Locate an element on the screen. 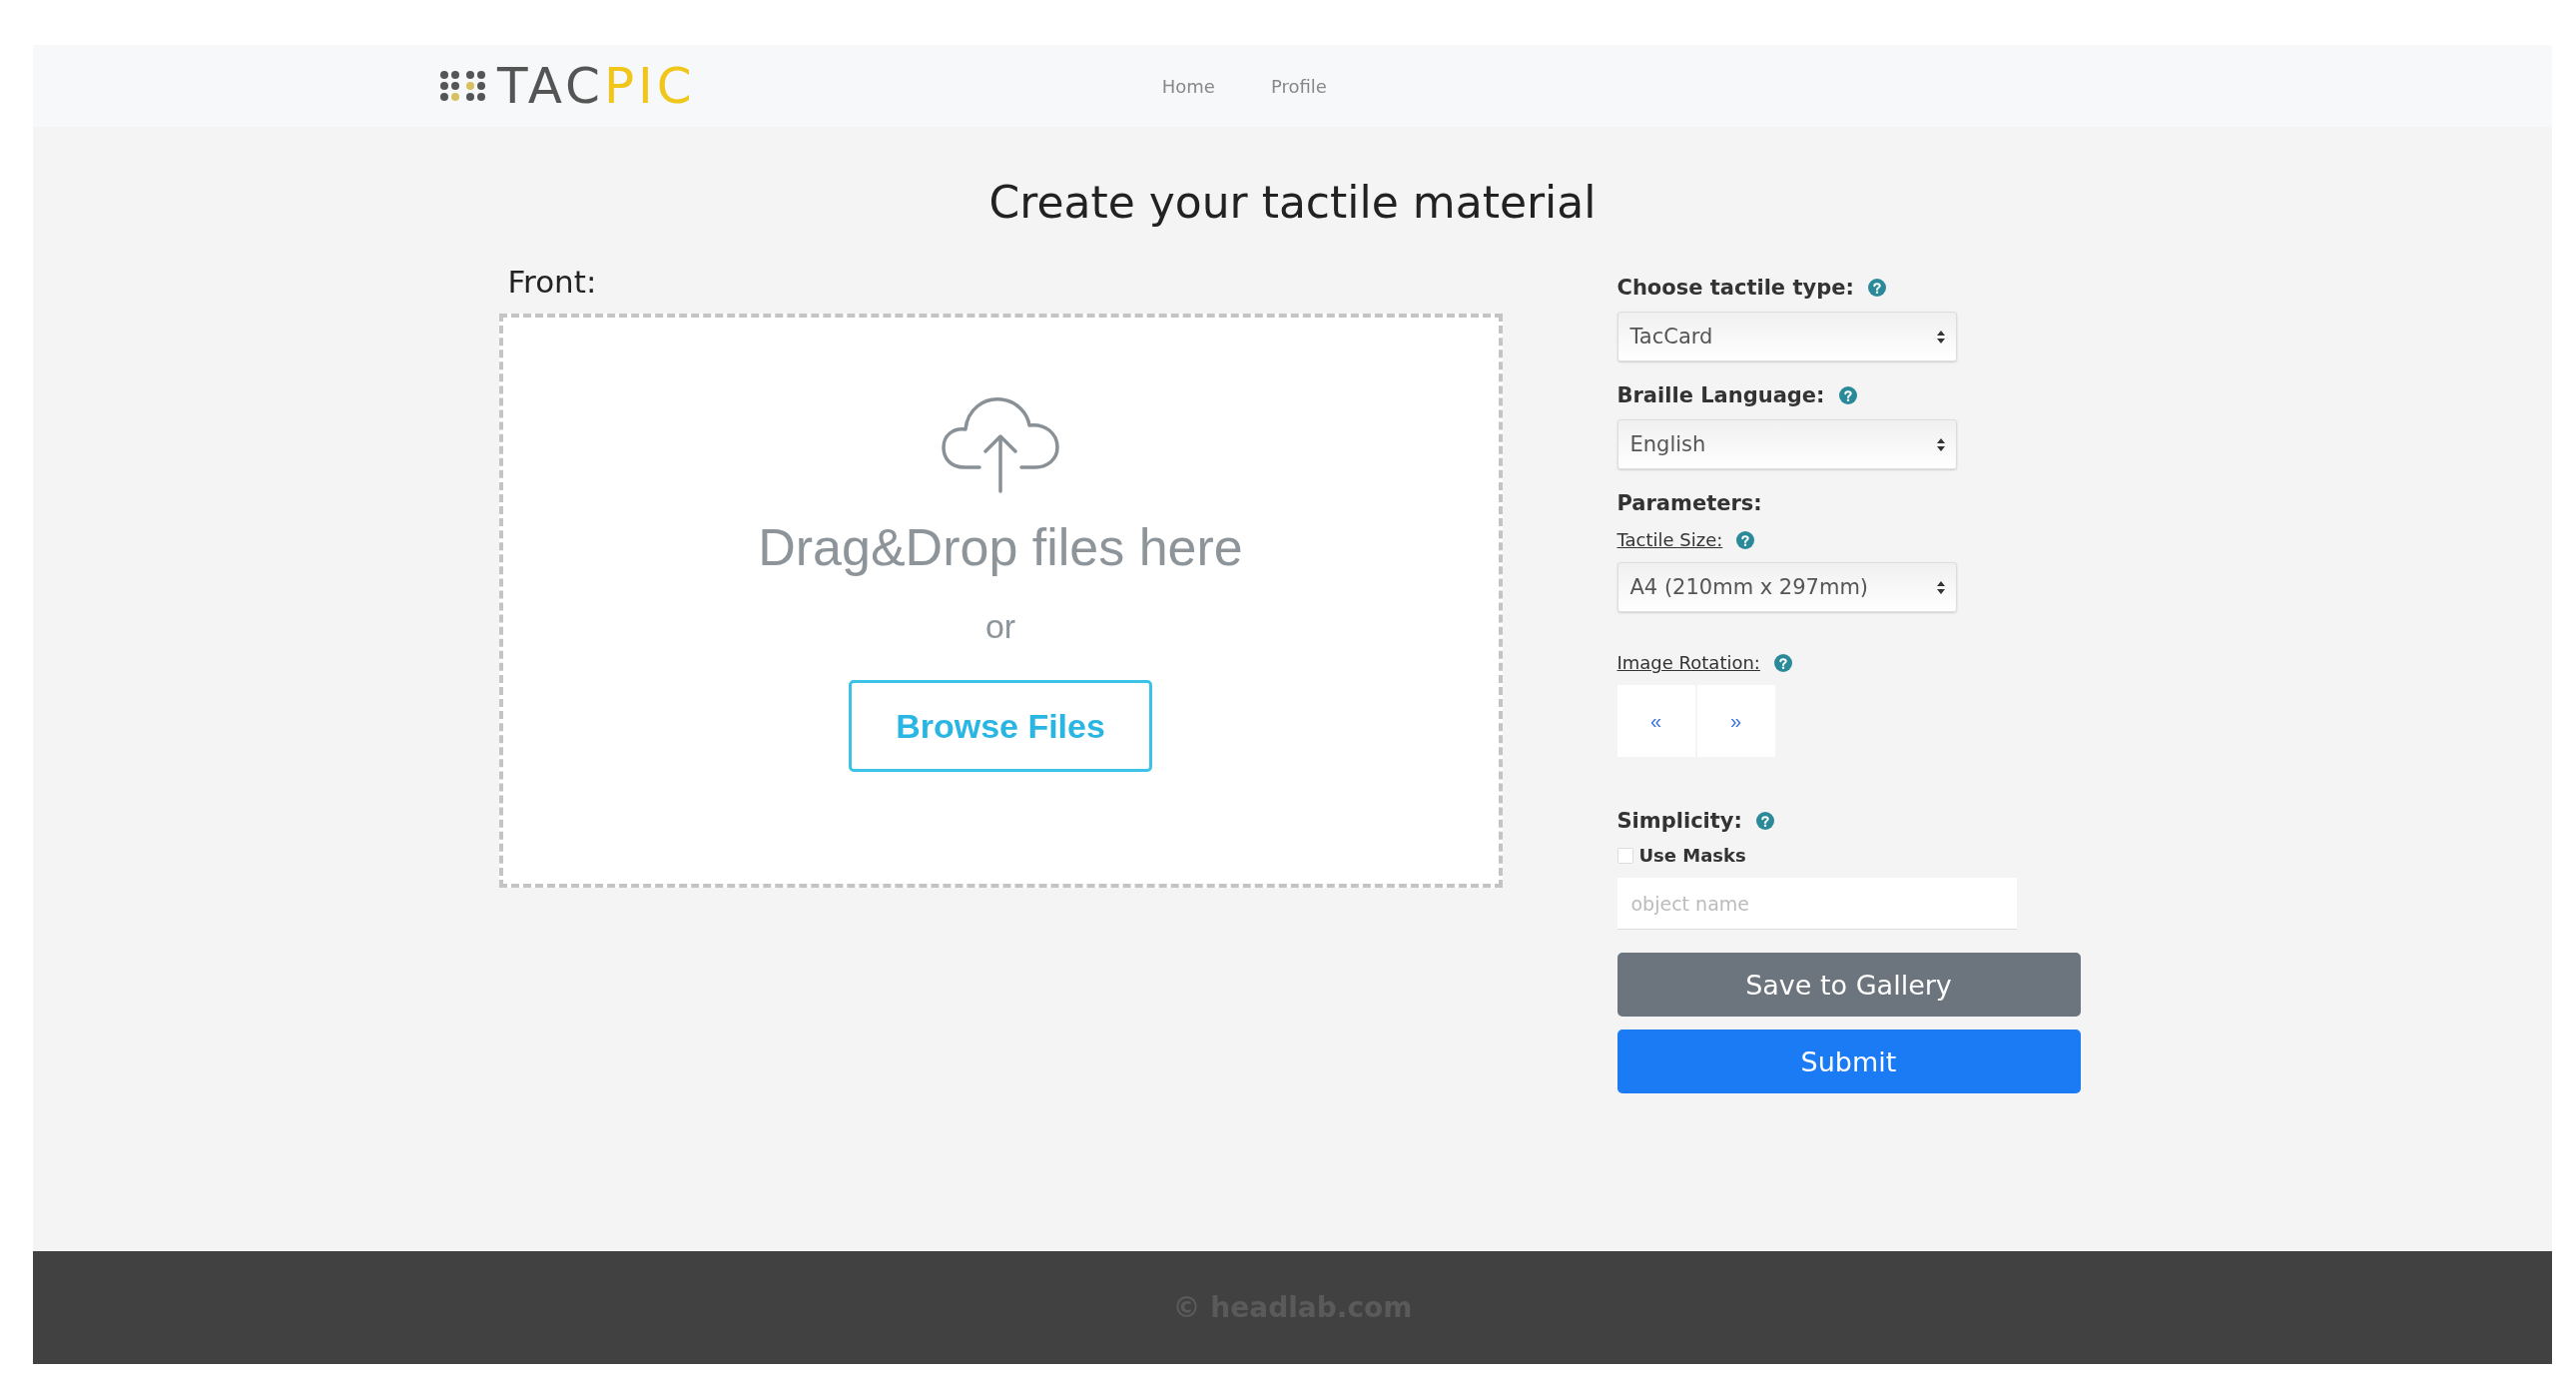 The height and width of the screenshot is (1382, 2576). field-label: Simplicity: is located at coordinates (1679, 821).